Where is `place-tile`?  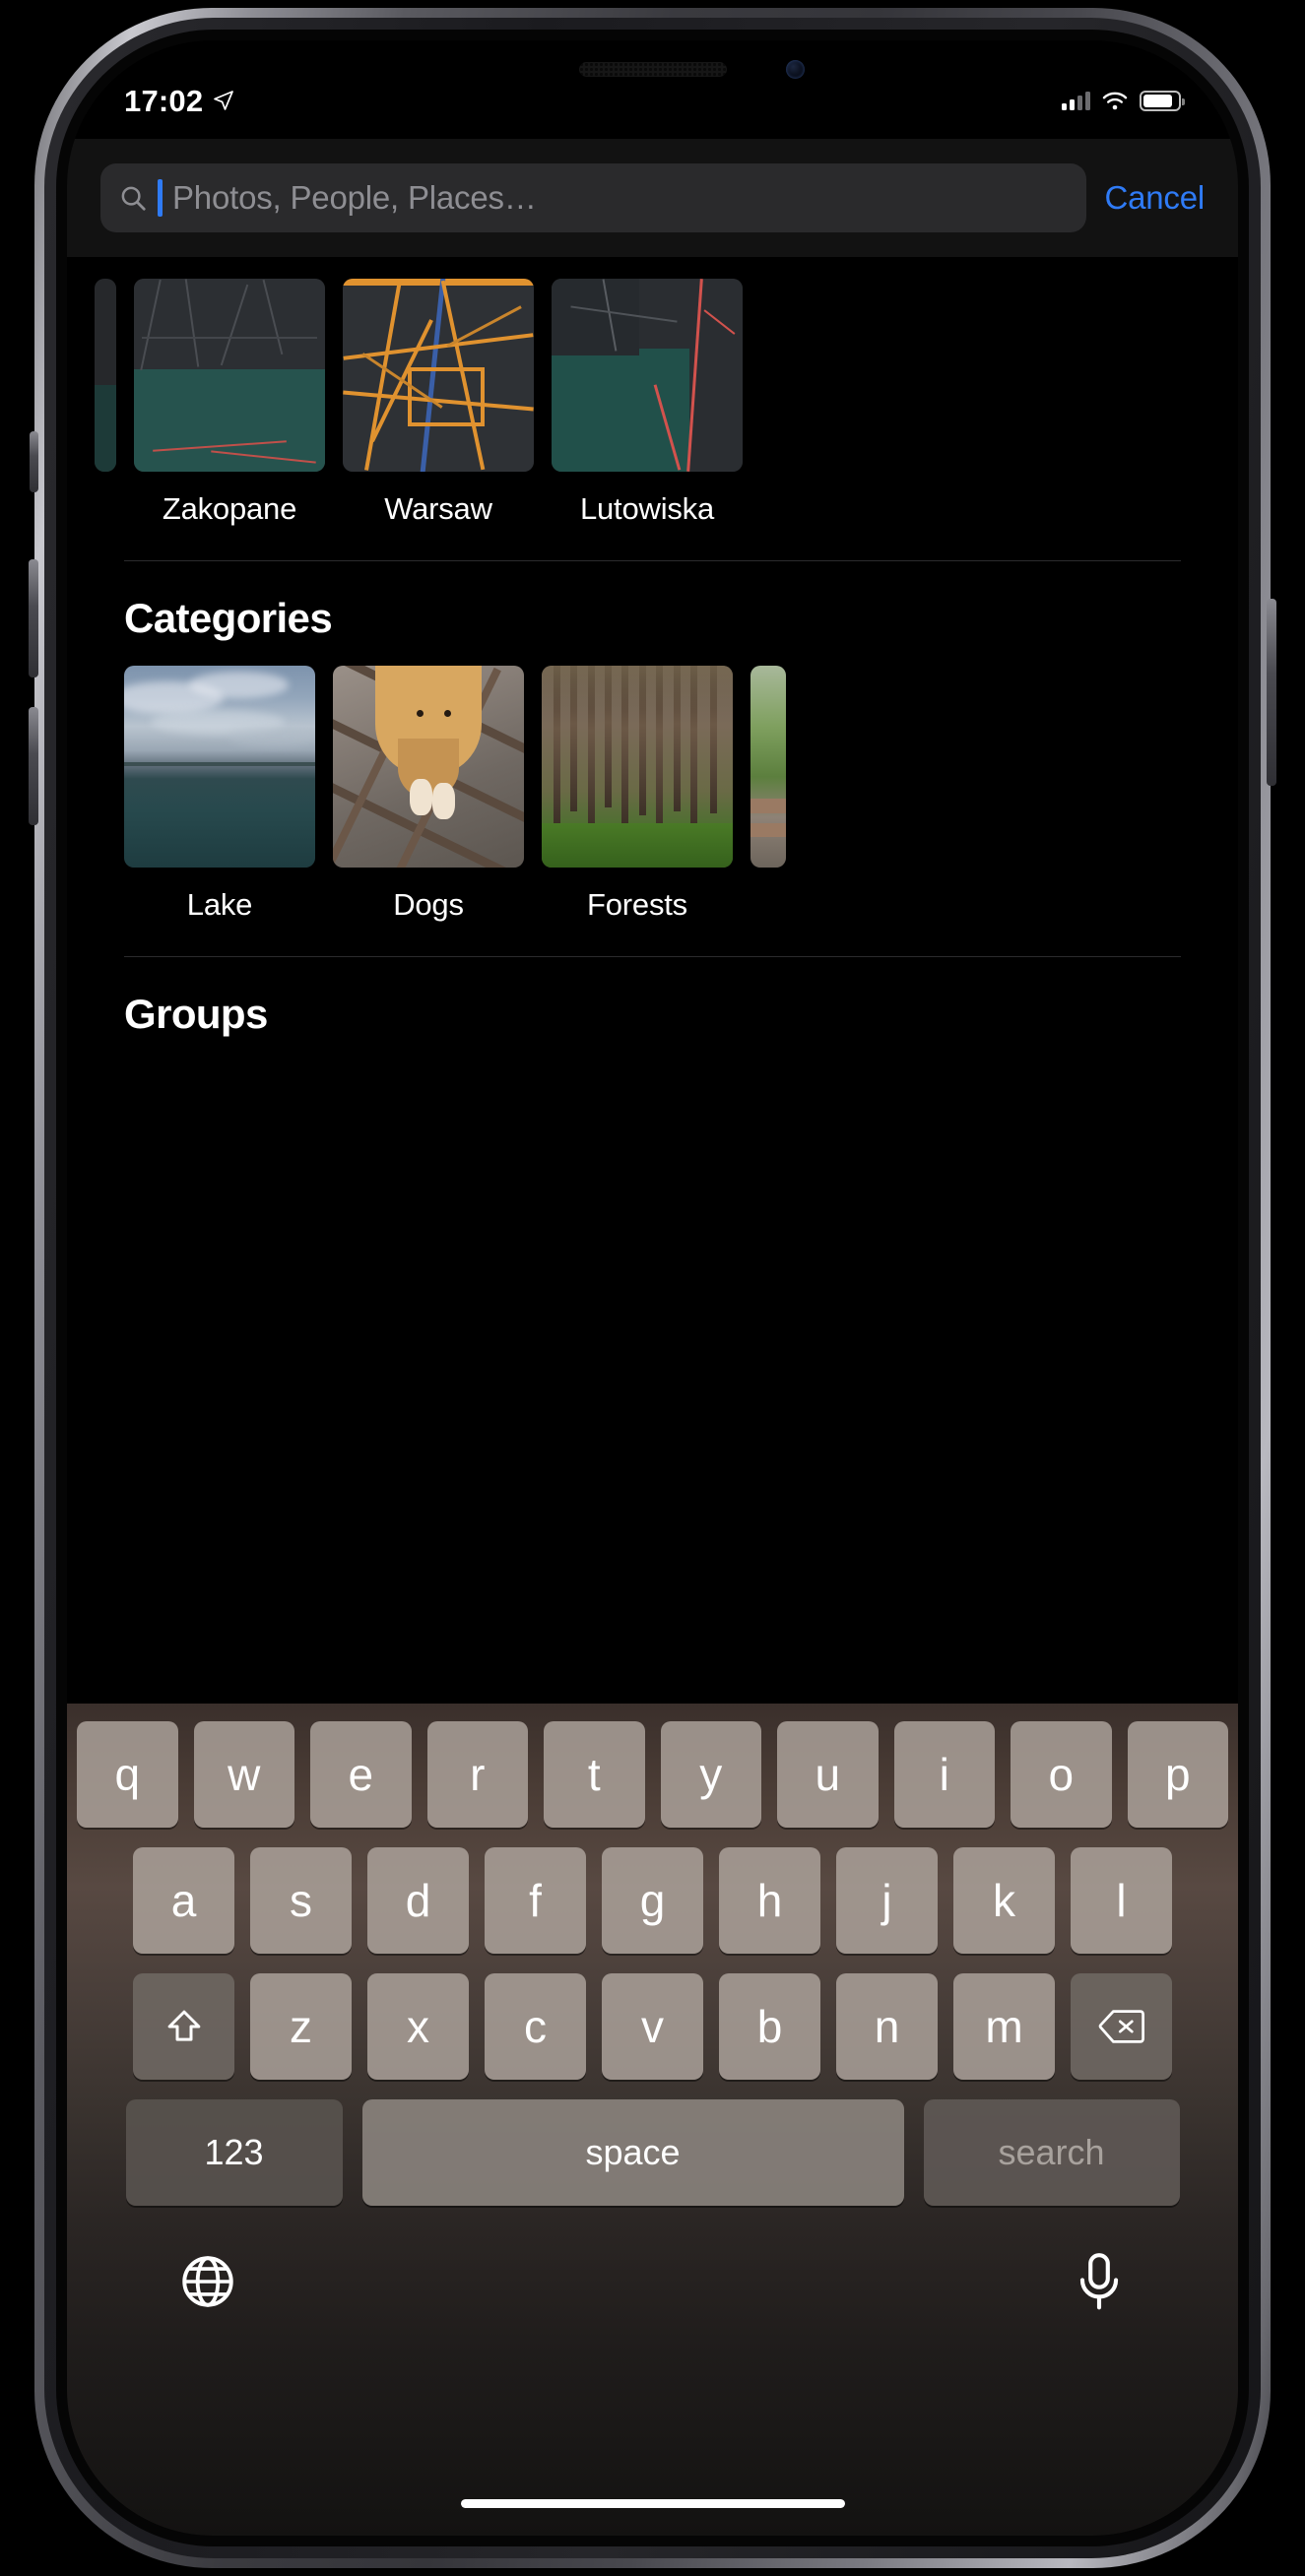
place-tile is located at coordinates (105, 375).